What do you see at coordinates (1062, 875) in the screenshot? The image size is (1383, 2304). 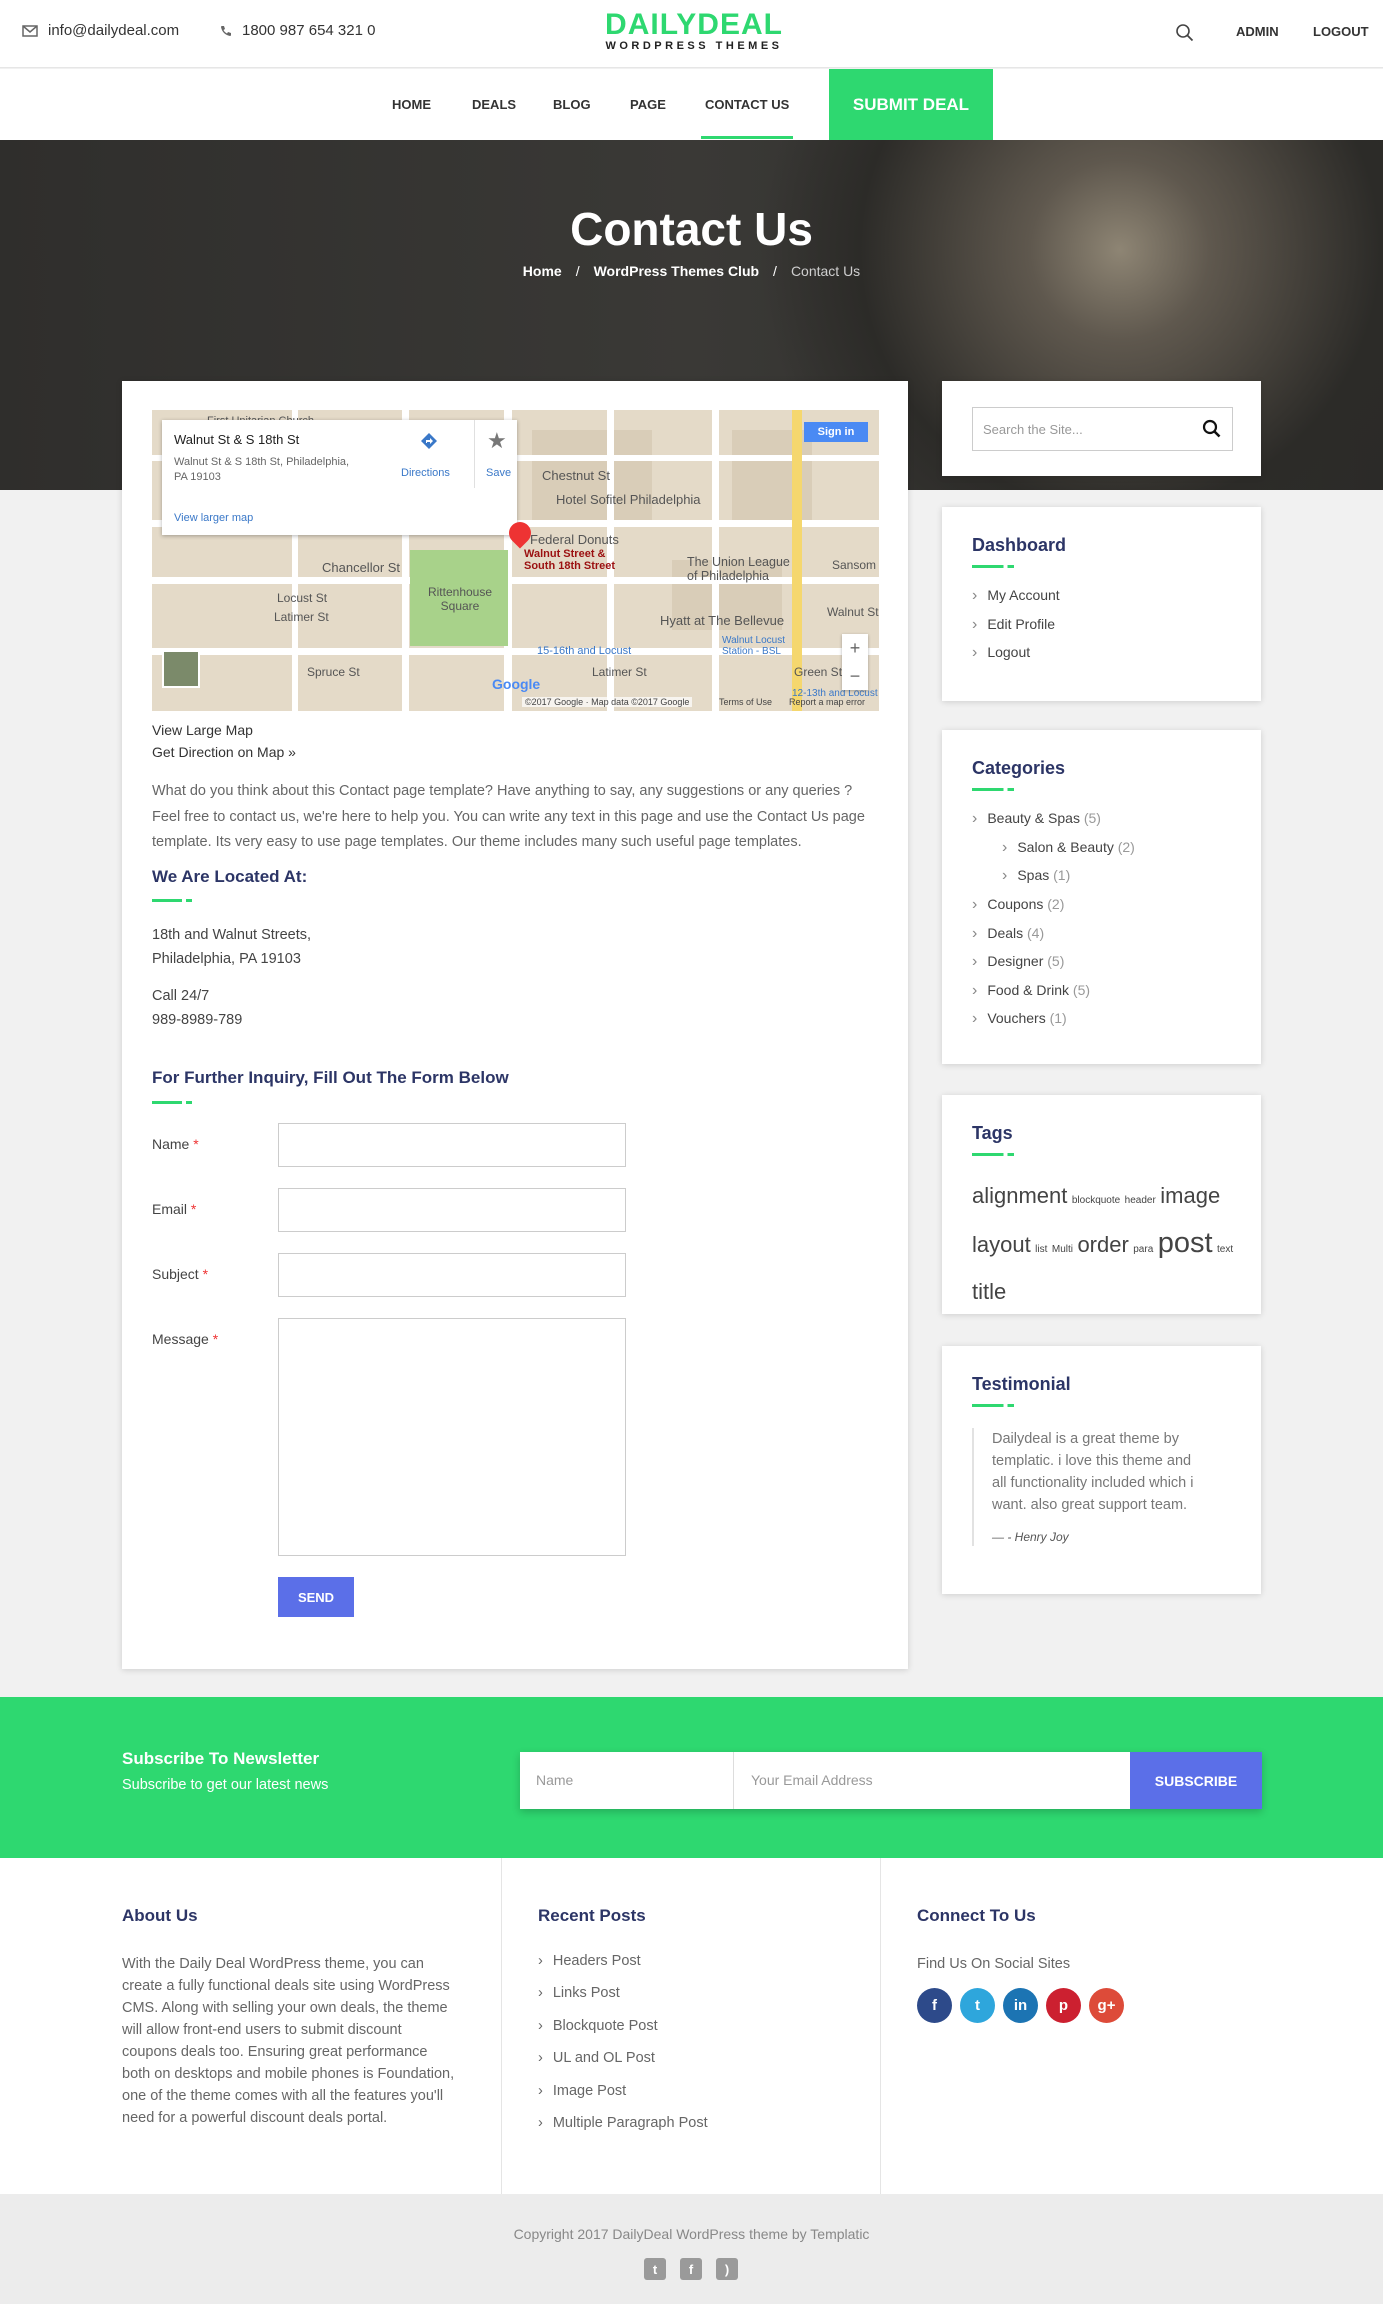 I see `category-count: (1)` at bounding box center [1062, 875].